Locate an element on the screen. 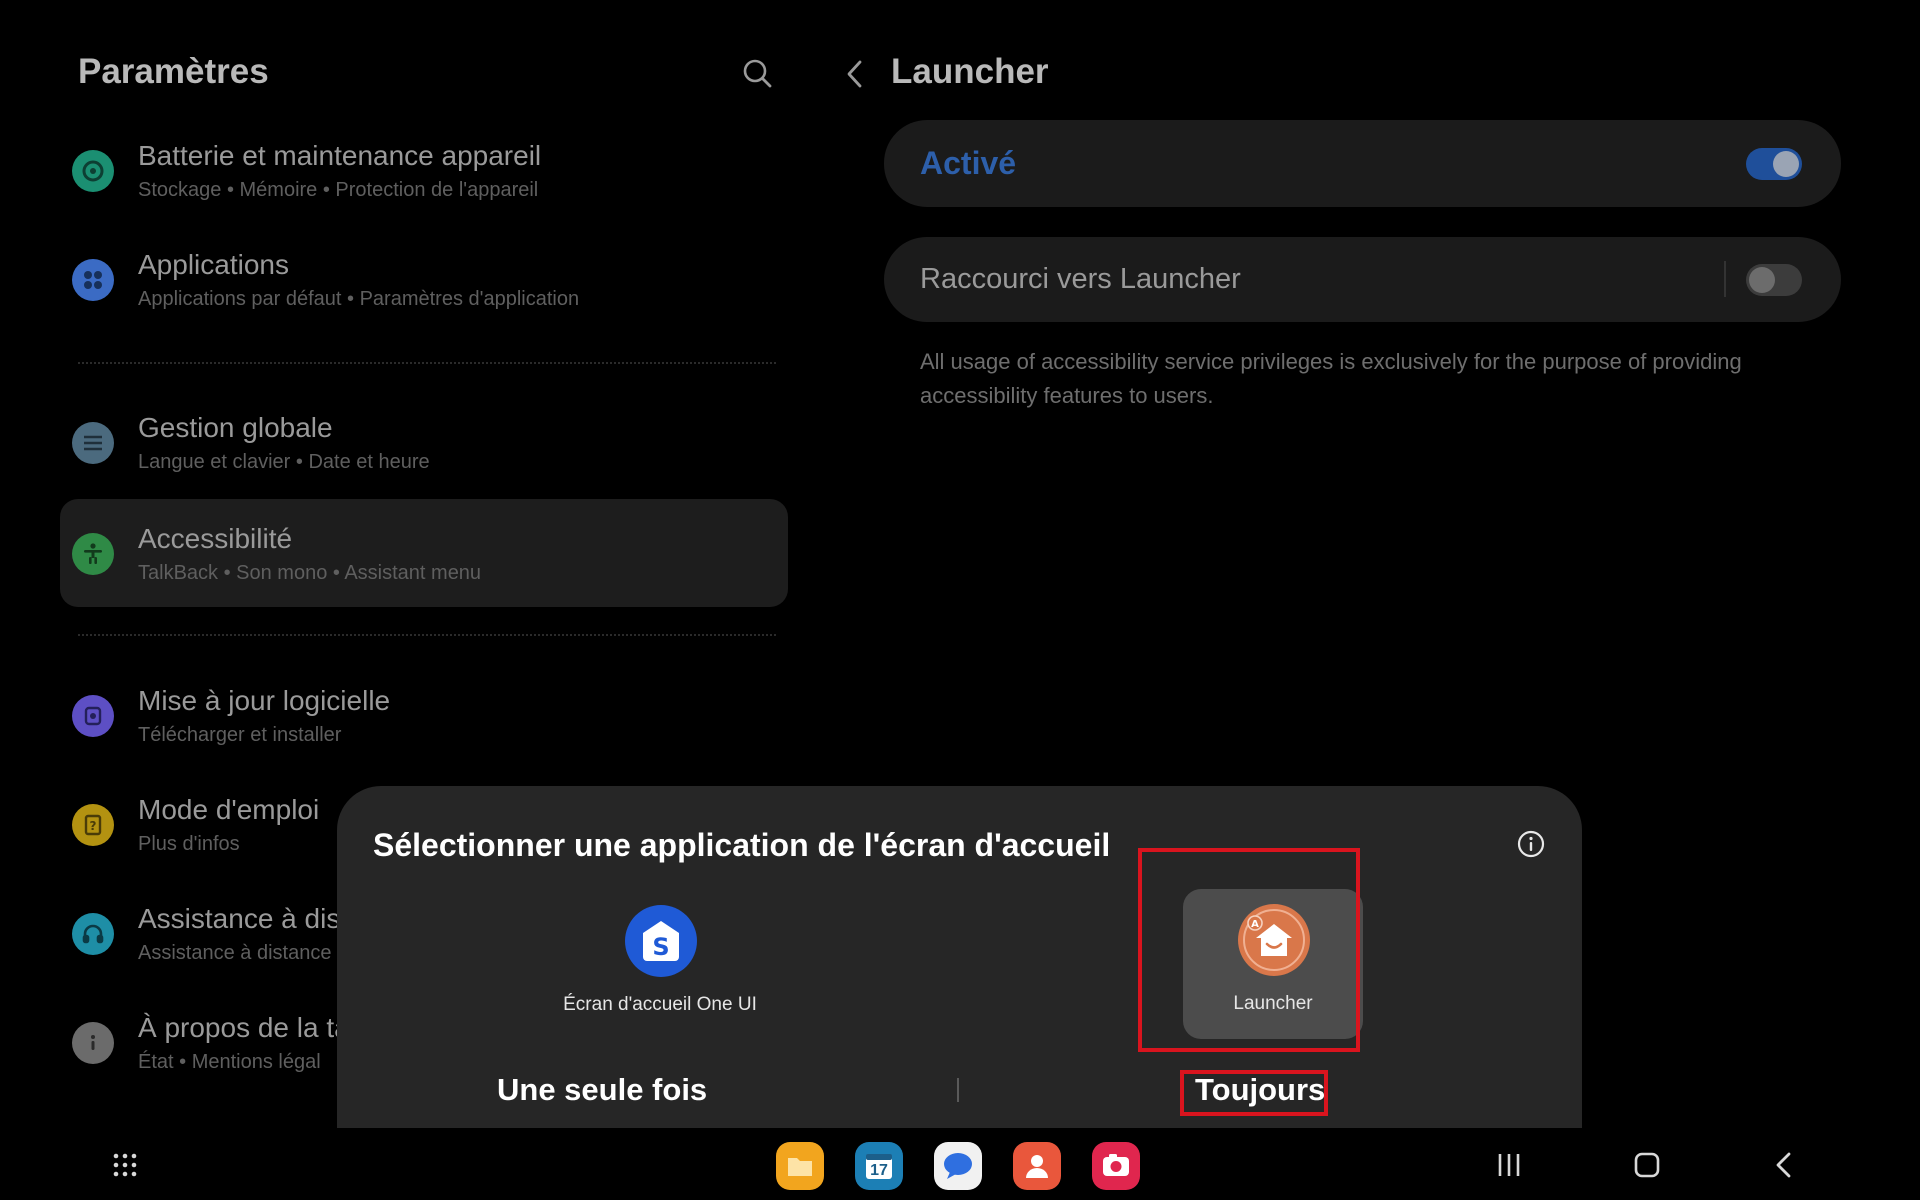 This screenshot has height=1200, width=1920. shortcut-toggle is located at coordinates (1774, 280).